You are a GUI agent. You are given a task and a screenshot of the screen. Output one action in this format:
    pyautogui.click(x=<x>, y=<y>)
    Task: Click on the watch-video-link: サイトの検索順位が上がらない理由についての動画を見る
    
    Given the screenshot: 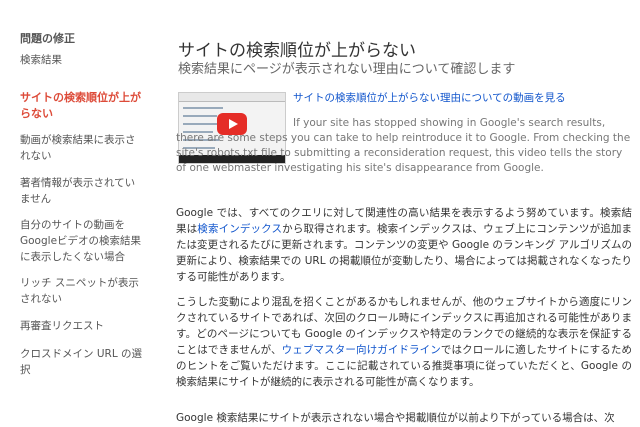 What is the action you would take?
    pyautogui.click(x=429, y=97)
    